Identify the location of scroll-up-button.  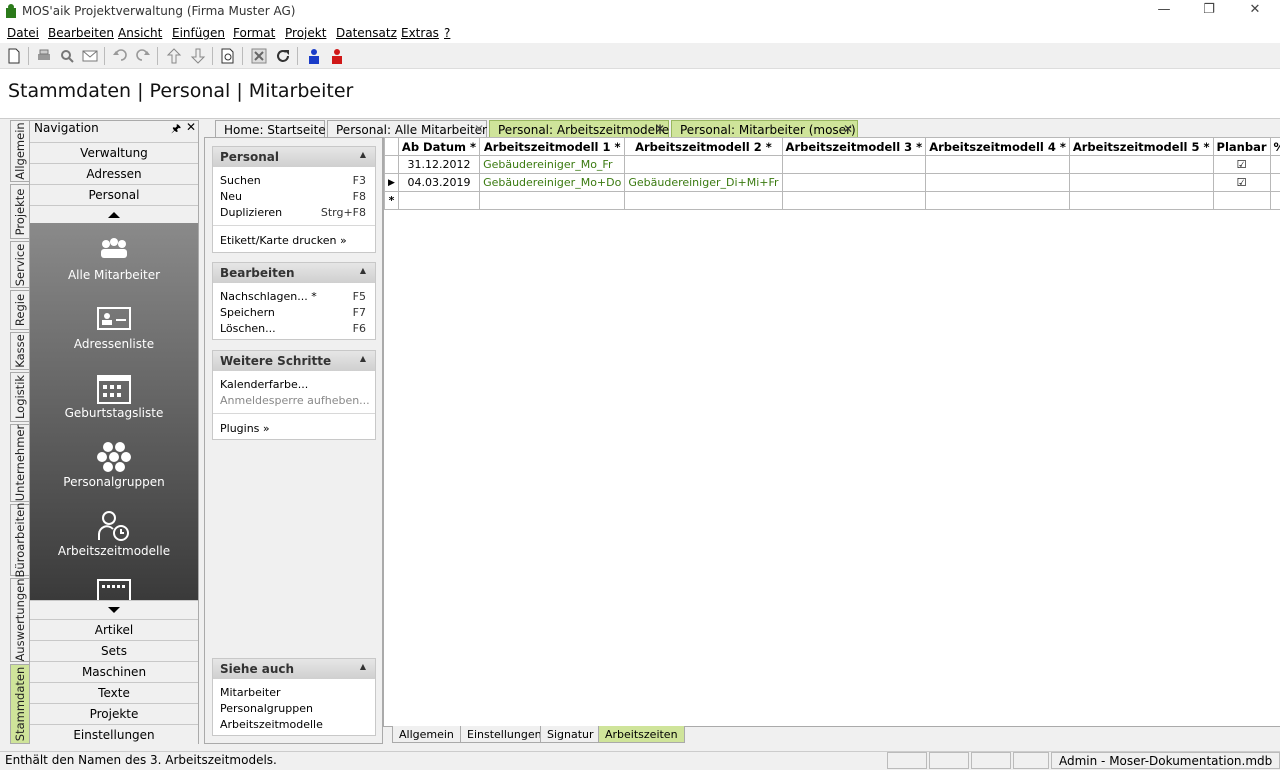
(114, 214).